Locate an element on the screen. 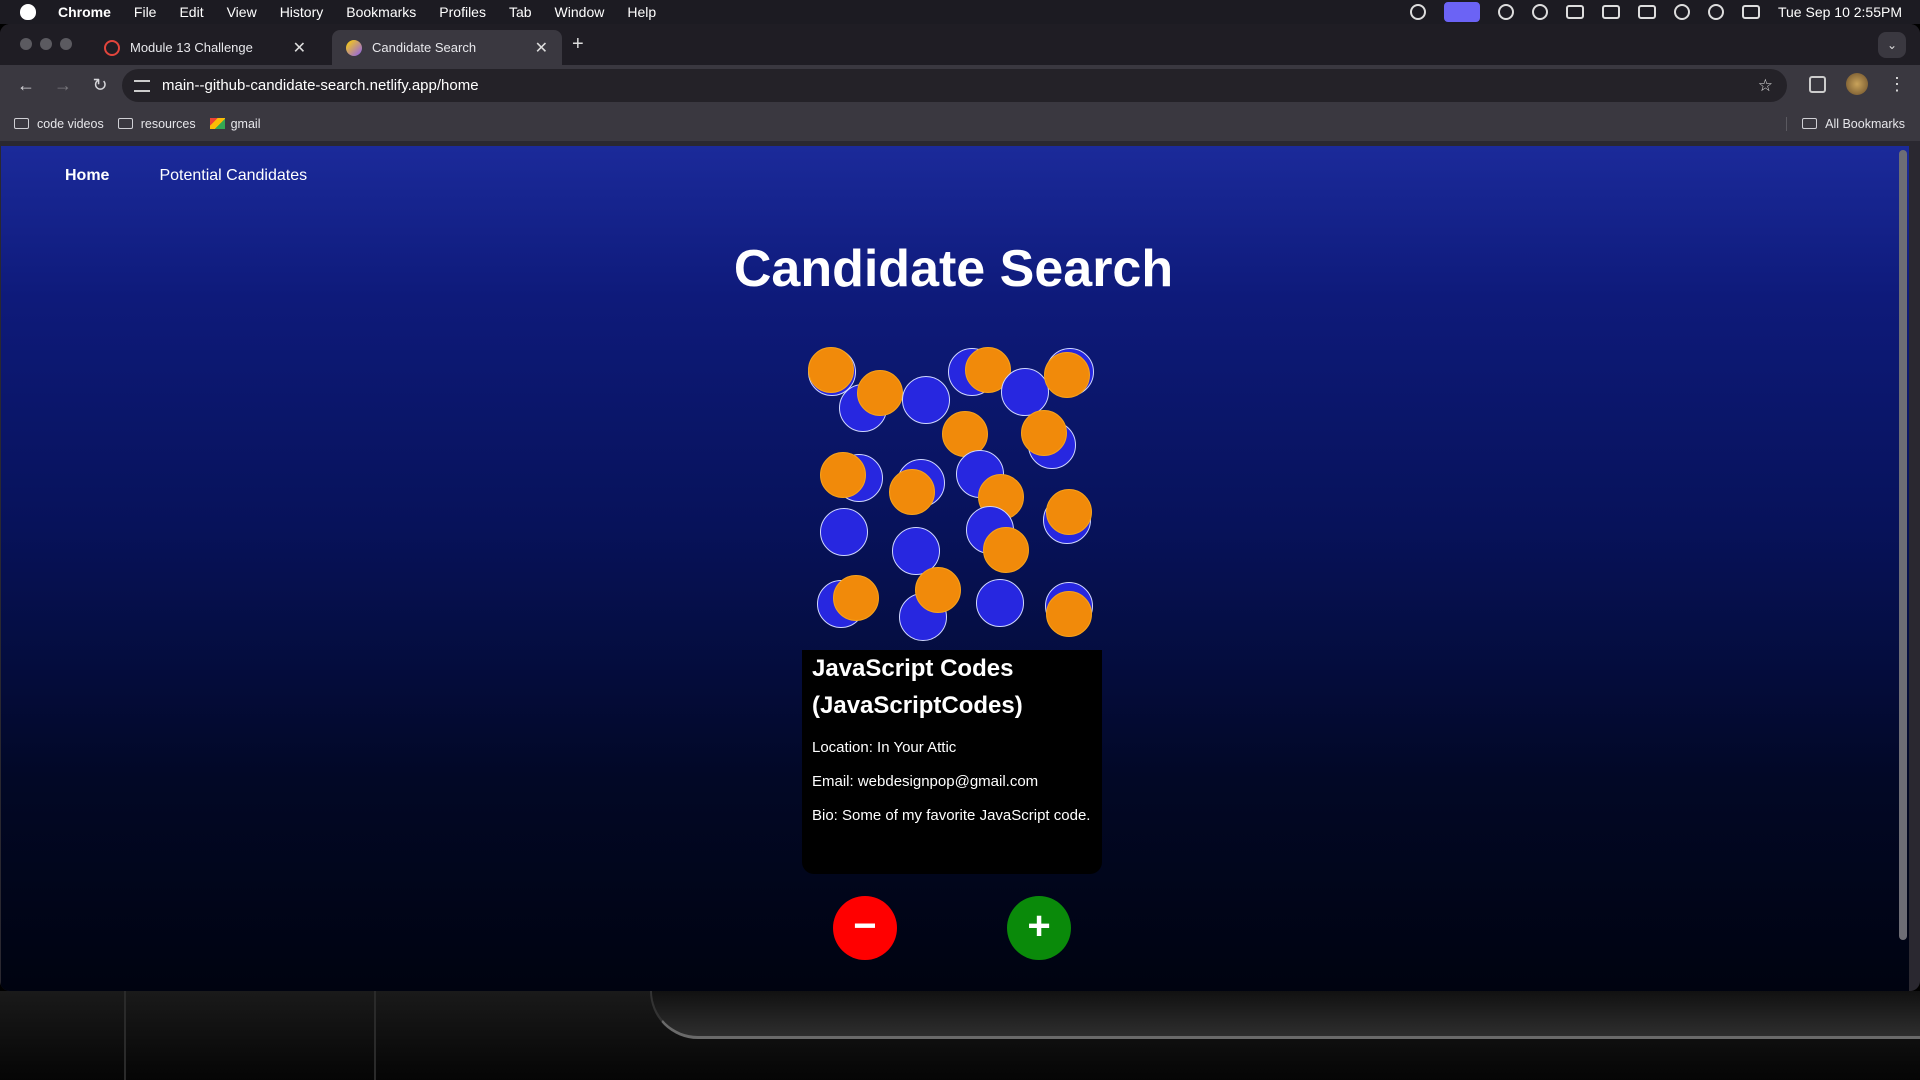 This screenshot has height=1080, width=1920. nav-home-link: Home is located at coordinates (87, 176).